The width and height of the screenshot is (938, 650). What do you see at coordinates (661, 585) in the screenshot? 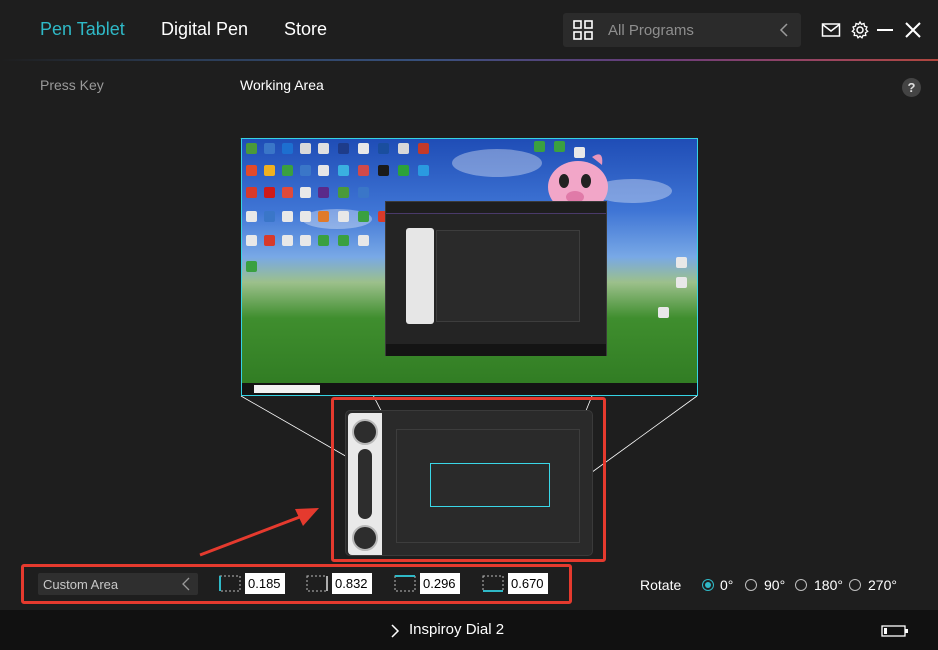
I see `rotate-label: Rotate` at bounding box center [661, 585].